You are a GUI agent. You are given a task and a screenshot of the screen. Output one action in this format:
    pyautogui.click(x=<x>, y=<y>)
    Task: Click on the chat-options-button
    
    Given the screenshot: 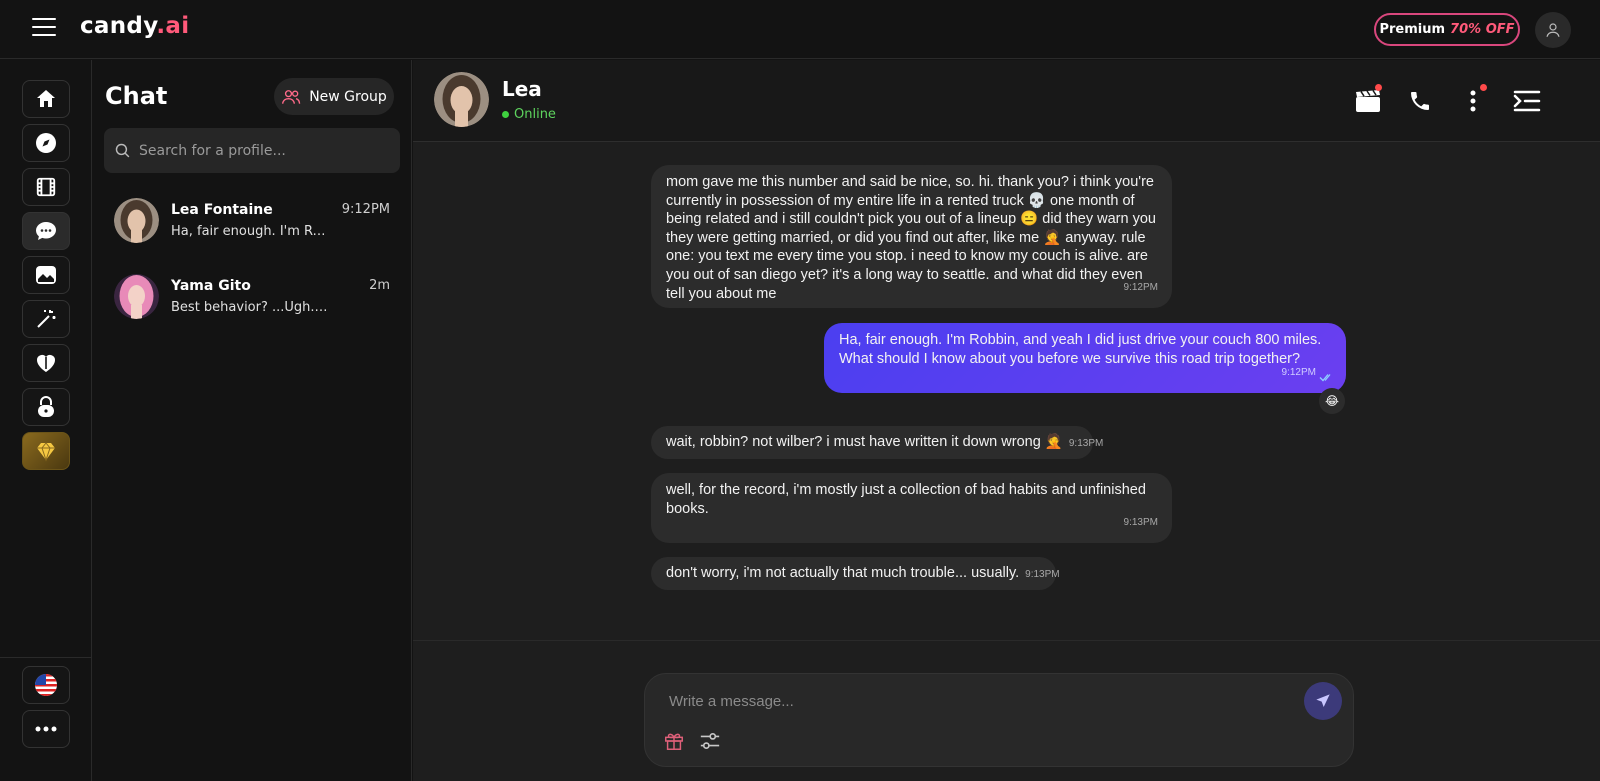 What is the action you would take?
    pyautogui.click(x=1473, y=101)
    